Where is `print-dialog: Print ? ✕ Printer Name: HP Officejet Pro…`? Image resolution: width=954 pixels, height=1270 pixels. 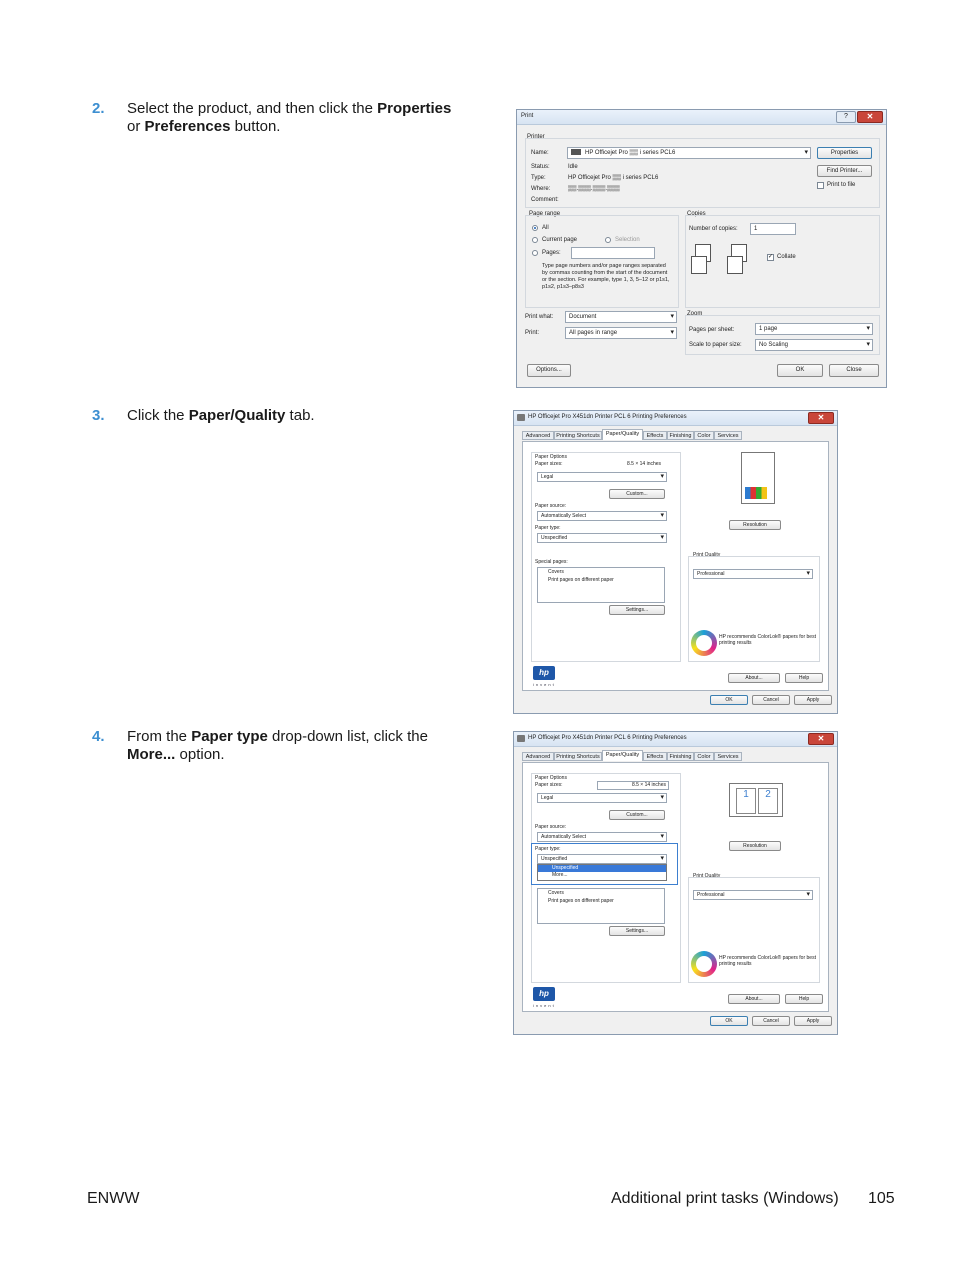 print-dialog: Print ? ✕ Printer Name: HP Officejet Pro… is located at coordinates (701, 248).